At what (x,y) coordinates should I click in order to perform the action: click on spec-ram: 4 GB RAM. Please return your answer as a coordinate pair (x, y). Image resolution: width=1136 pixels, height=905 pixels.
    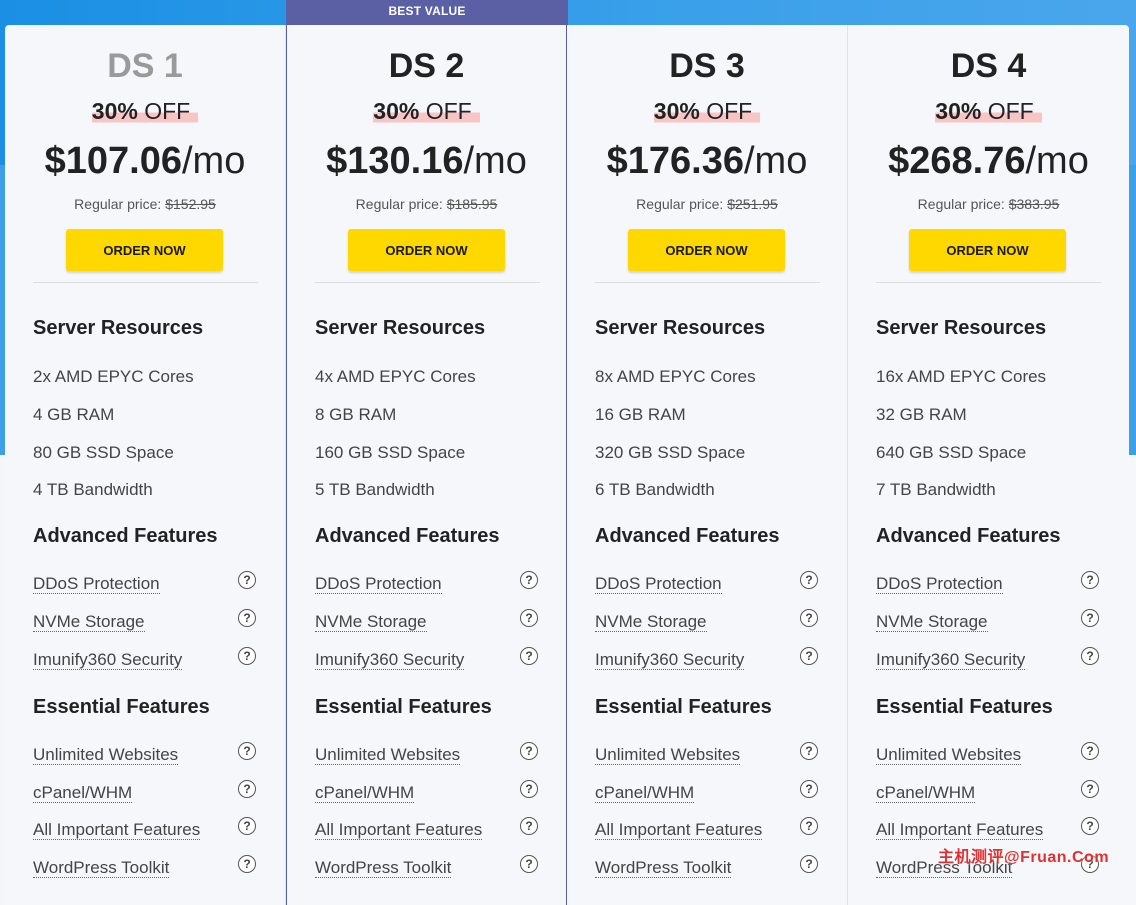
    Looking at the image, I should click on (74, 414).